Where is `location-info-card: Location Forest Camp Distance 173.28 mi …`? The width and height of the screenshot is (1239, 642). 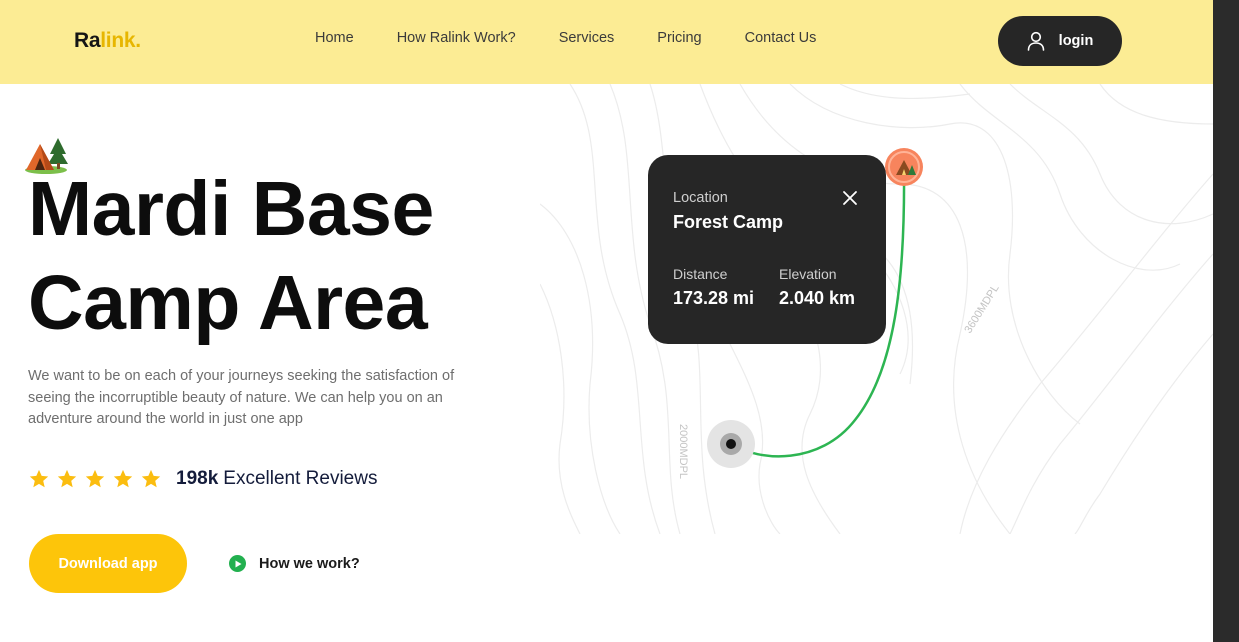
location-info-card: Location Forest Camp Distance 173.28 mi … is located at coordinates (767, 249).